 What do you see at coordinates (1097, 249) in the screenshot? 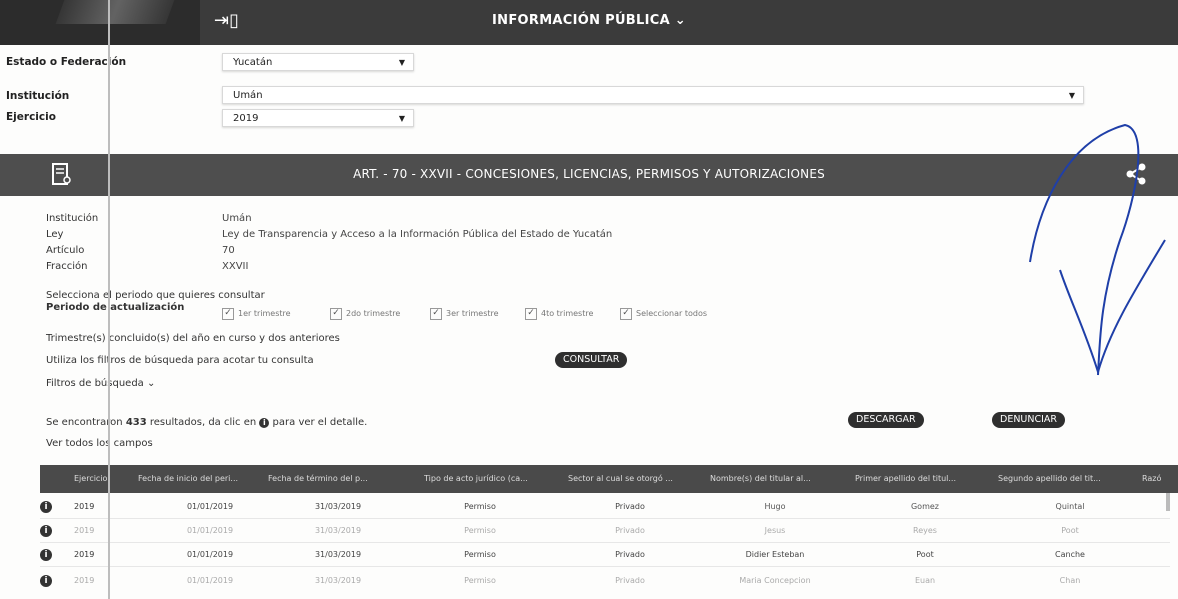
I see `handwritten-signature-mark` at bounding box center [1097, 249].